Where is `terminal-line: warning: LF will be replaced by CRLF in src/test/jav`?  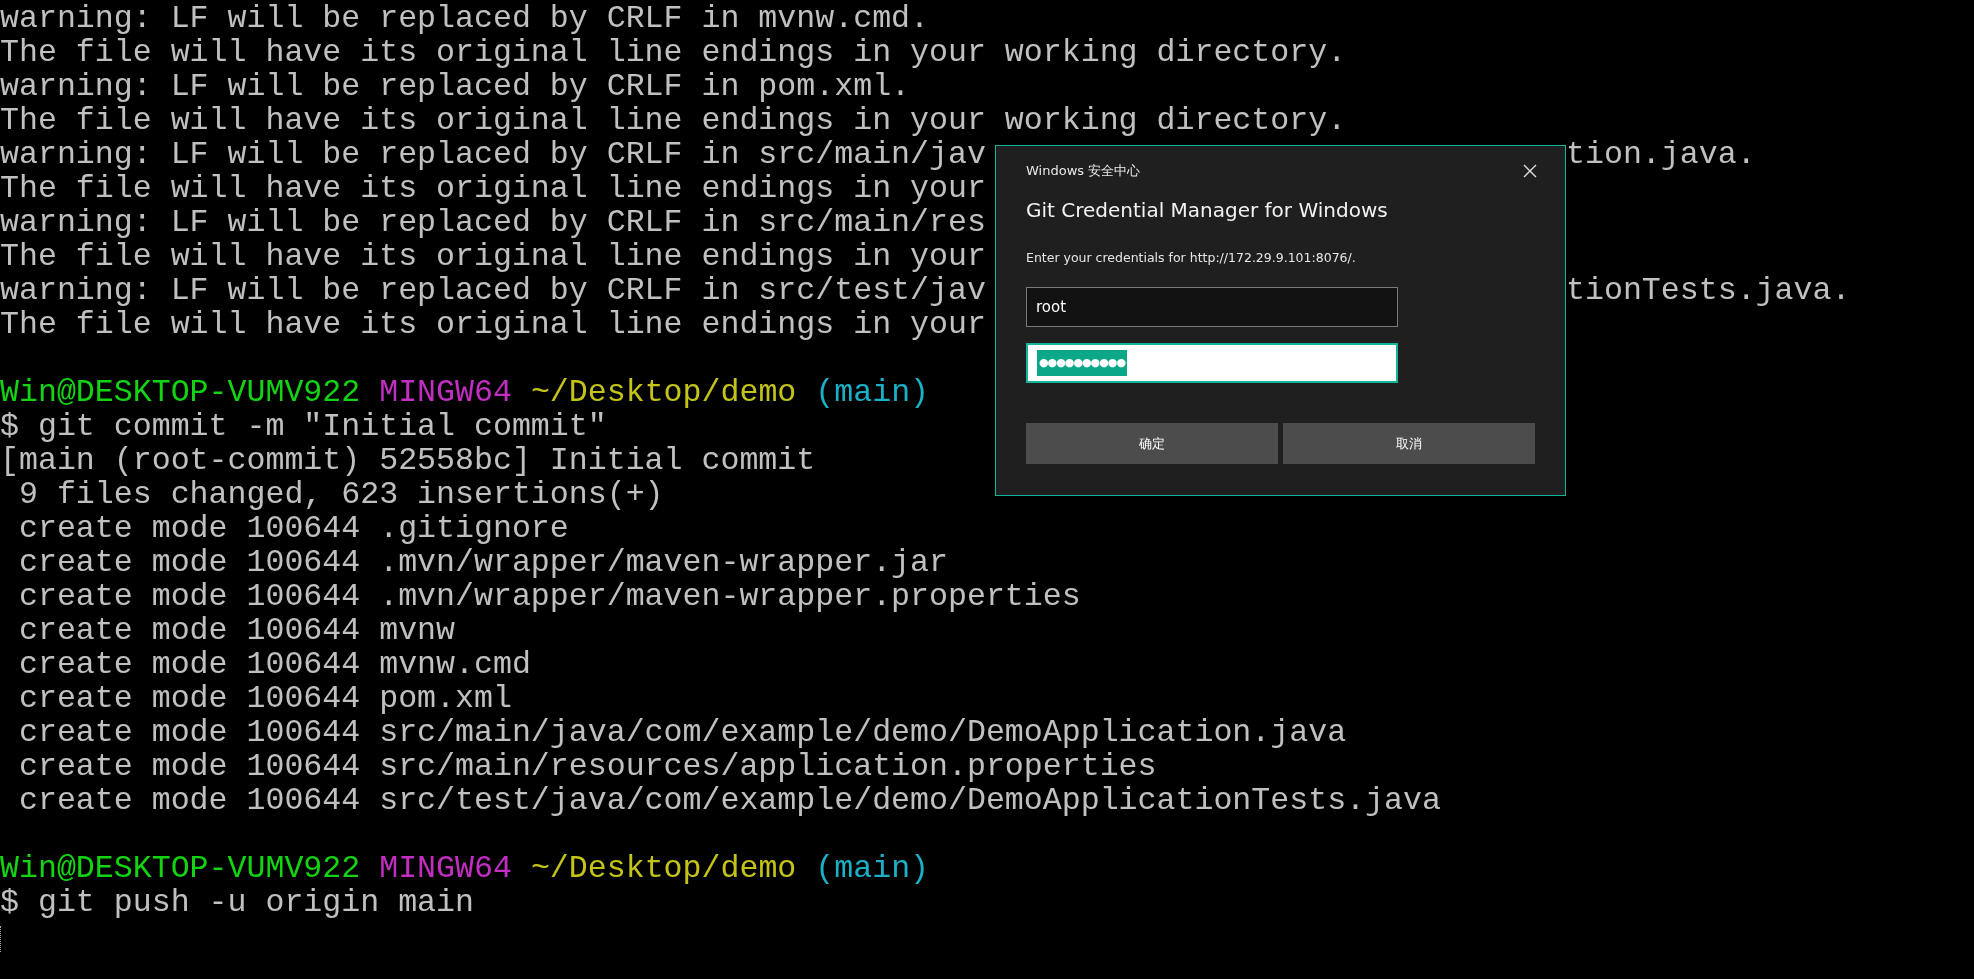
terminal-line: warning: LF will be replaced by CRLF in src/test/jav is located at coordinates (493, 291).